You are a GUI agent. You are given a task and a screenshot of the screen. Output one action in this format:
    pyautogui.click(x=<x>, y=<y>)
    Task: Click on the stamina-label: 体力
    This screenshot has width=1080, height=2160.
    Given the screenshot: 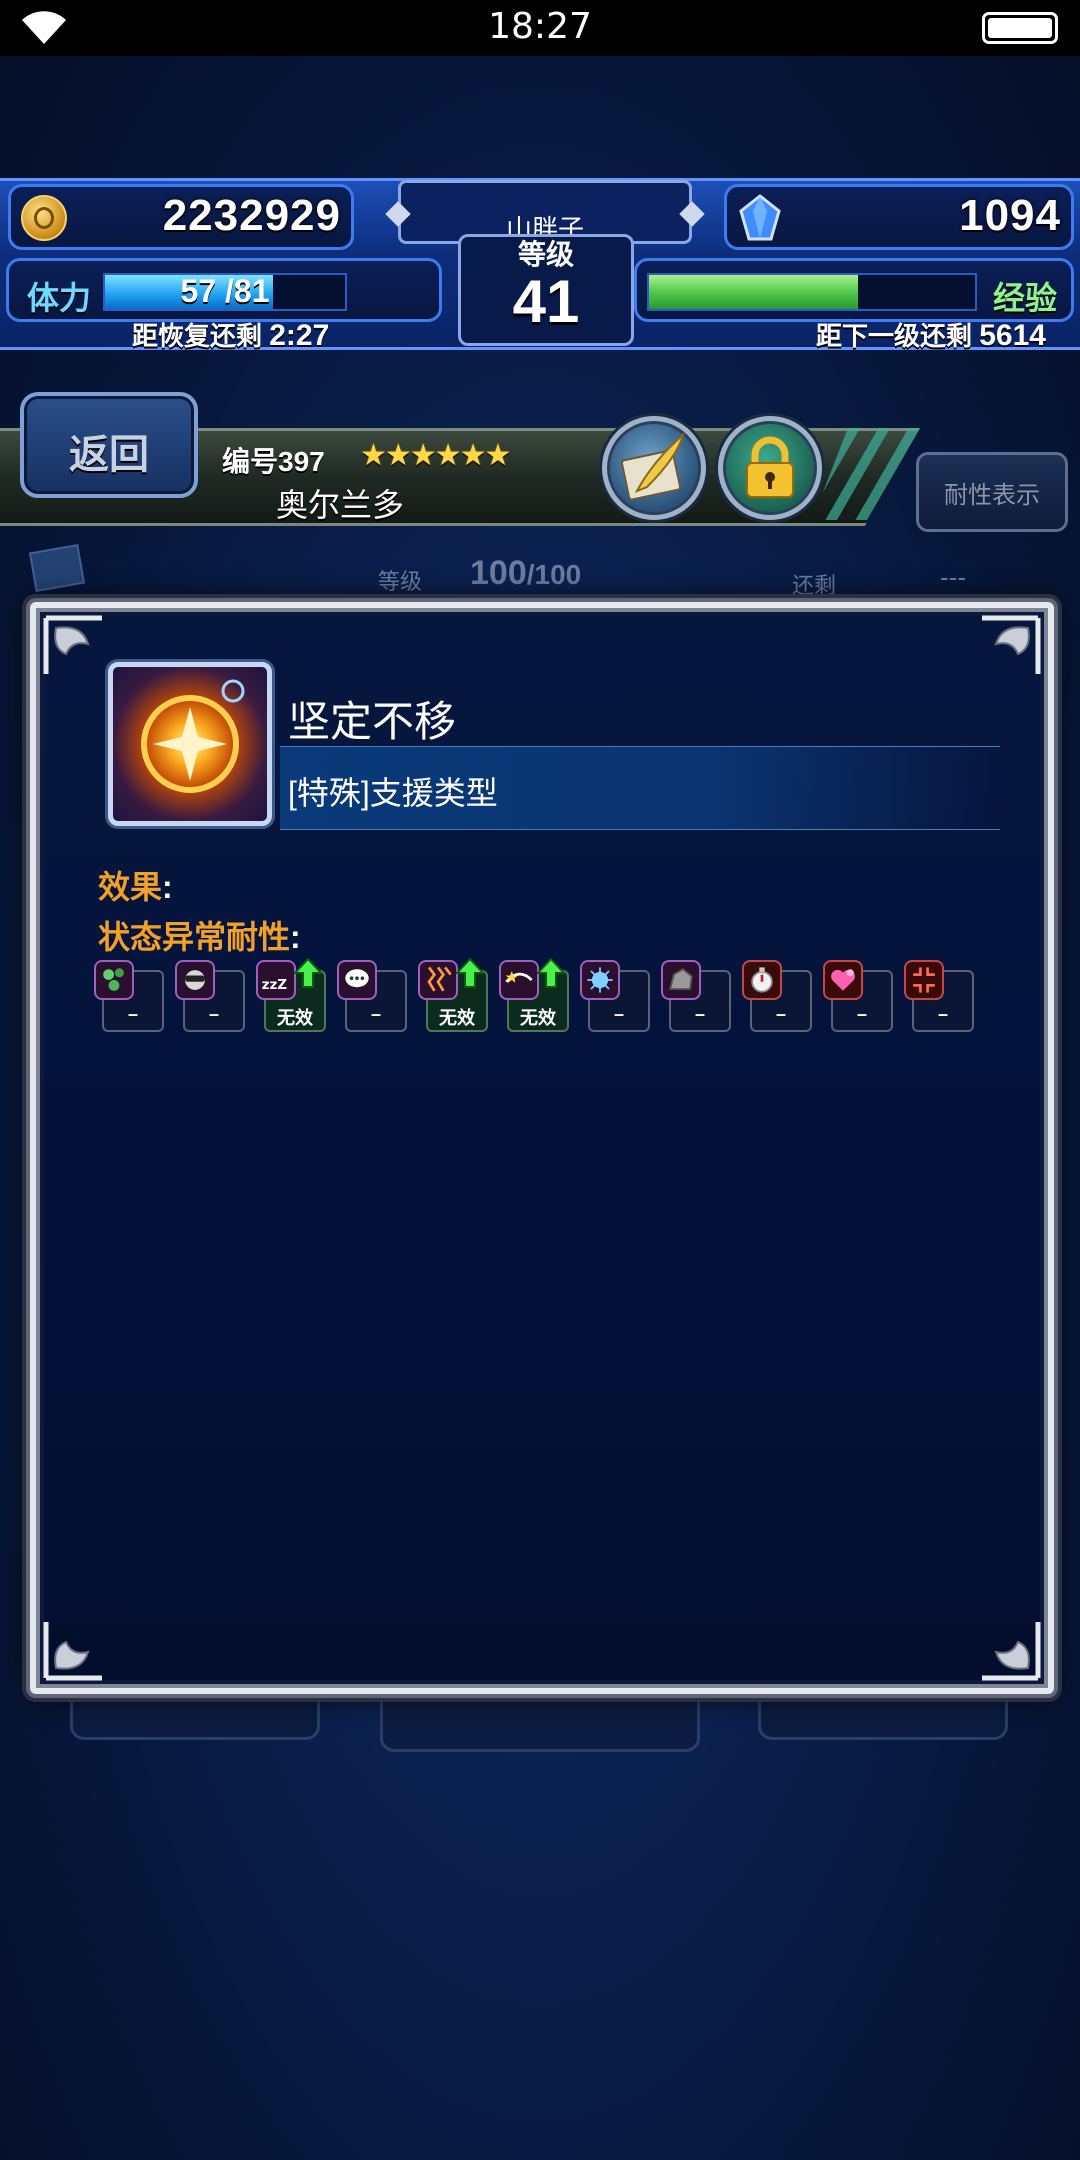 What is the action you would take?
    pyautogui.click(x=59, y=298)
    